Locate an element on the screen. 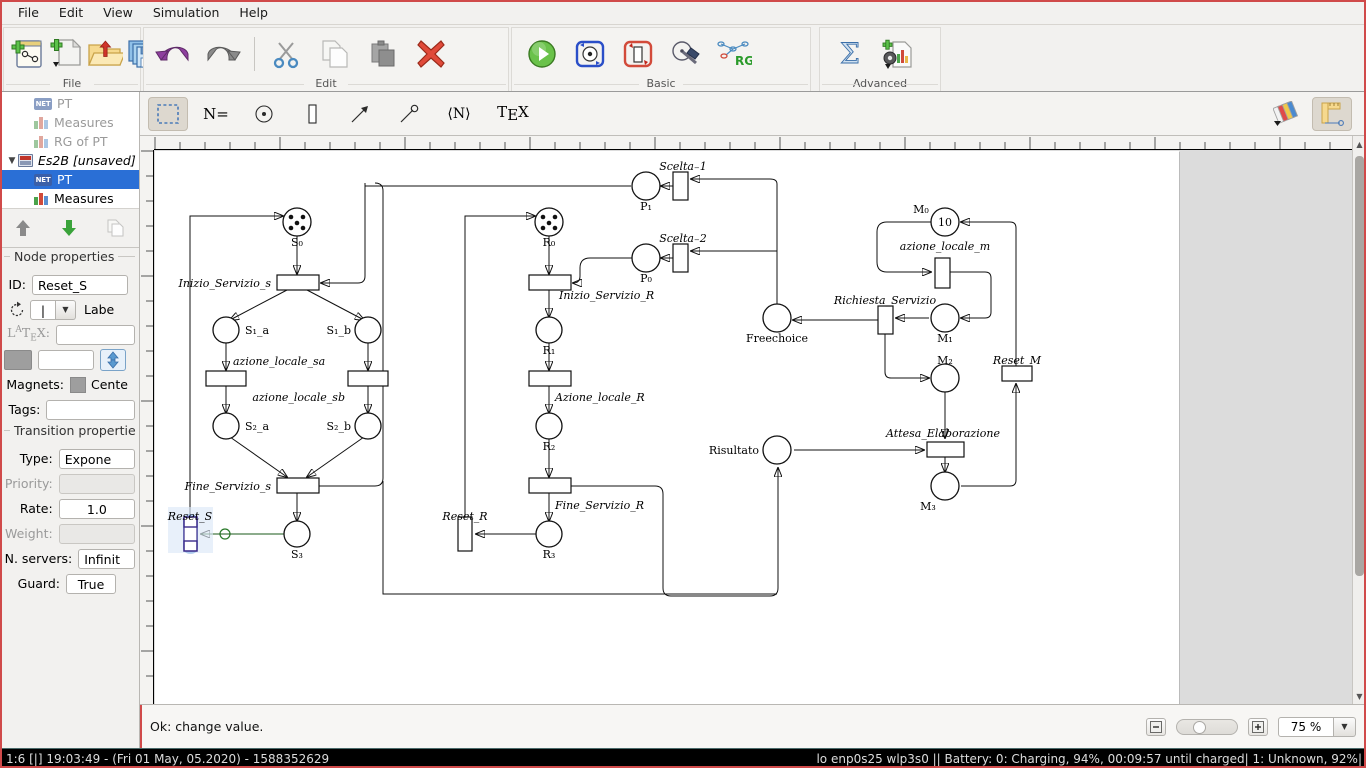  copy-button is located at coordinates (335, 54).